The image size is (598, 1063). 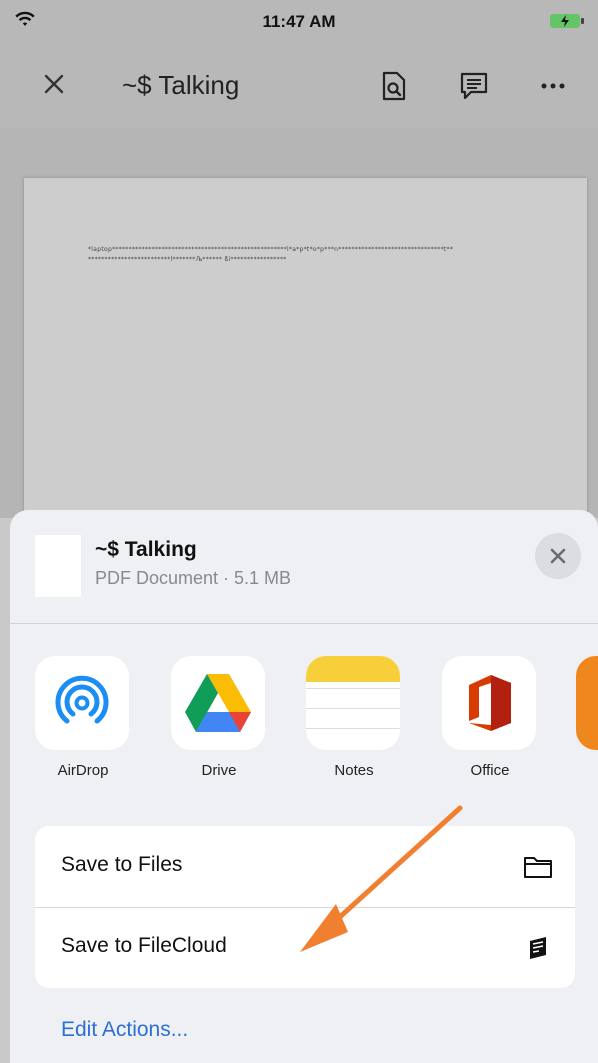 What do you see at coordinates (474, 86) in the screenshot?
I see `comments-icon` at bounding box center [474, 86].